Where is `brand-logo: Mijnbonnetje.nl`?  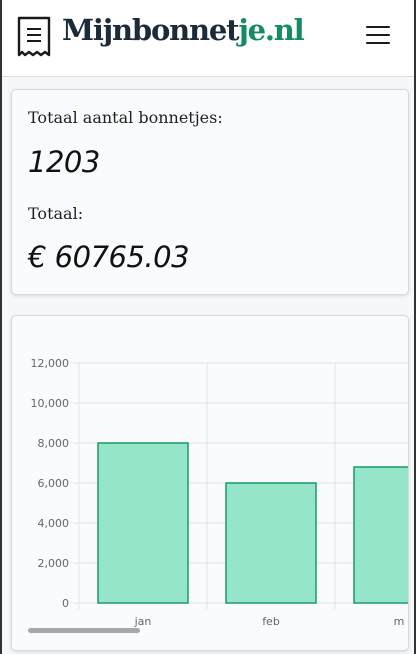
brand-logo: Mijnbonnetje.nl is located at coordinates (183, 30).